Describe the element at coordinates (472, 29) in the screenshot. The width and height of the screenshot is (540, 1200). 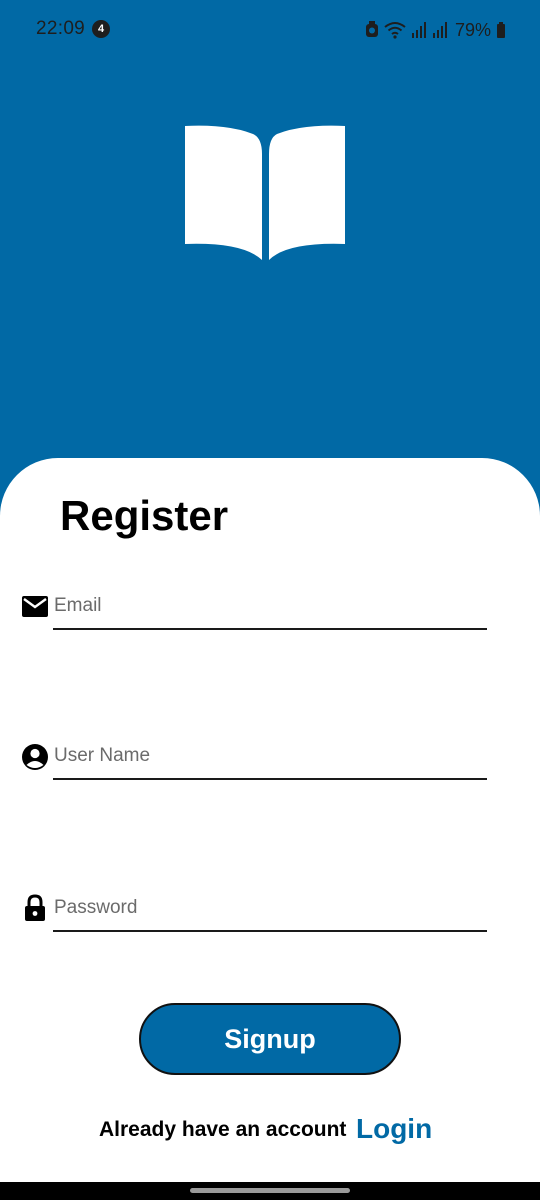
I see `battery-percent: 79%` at that location.